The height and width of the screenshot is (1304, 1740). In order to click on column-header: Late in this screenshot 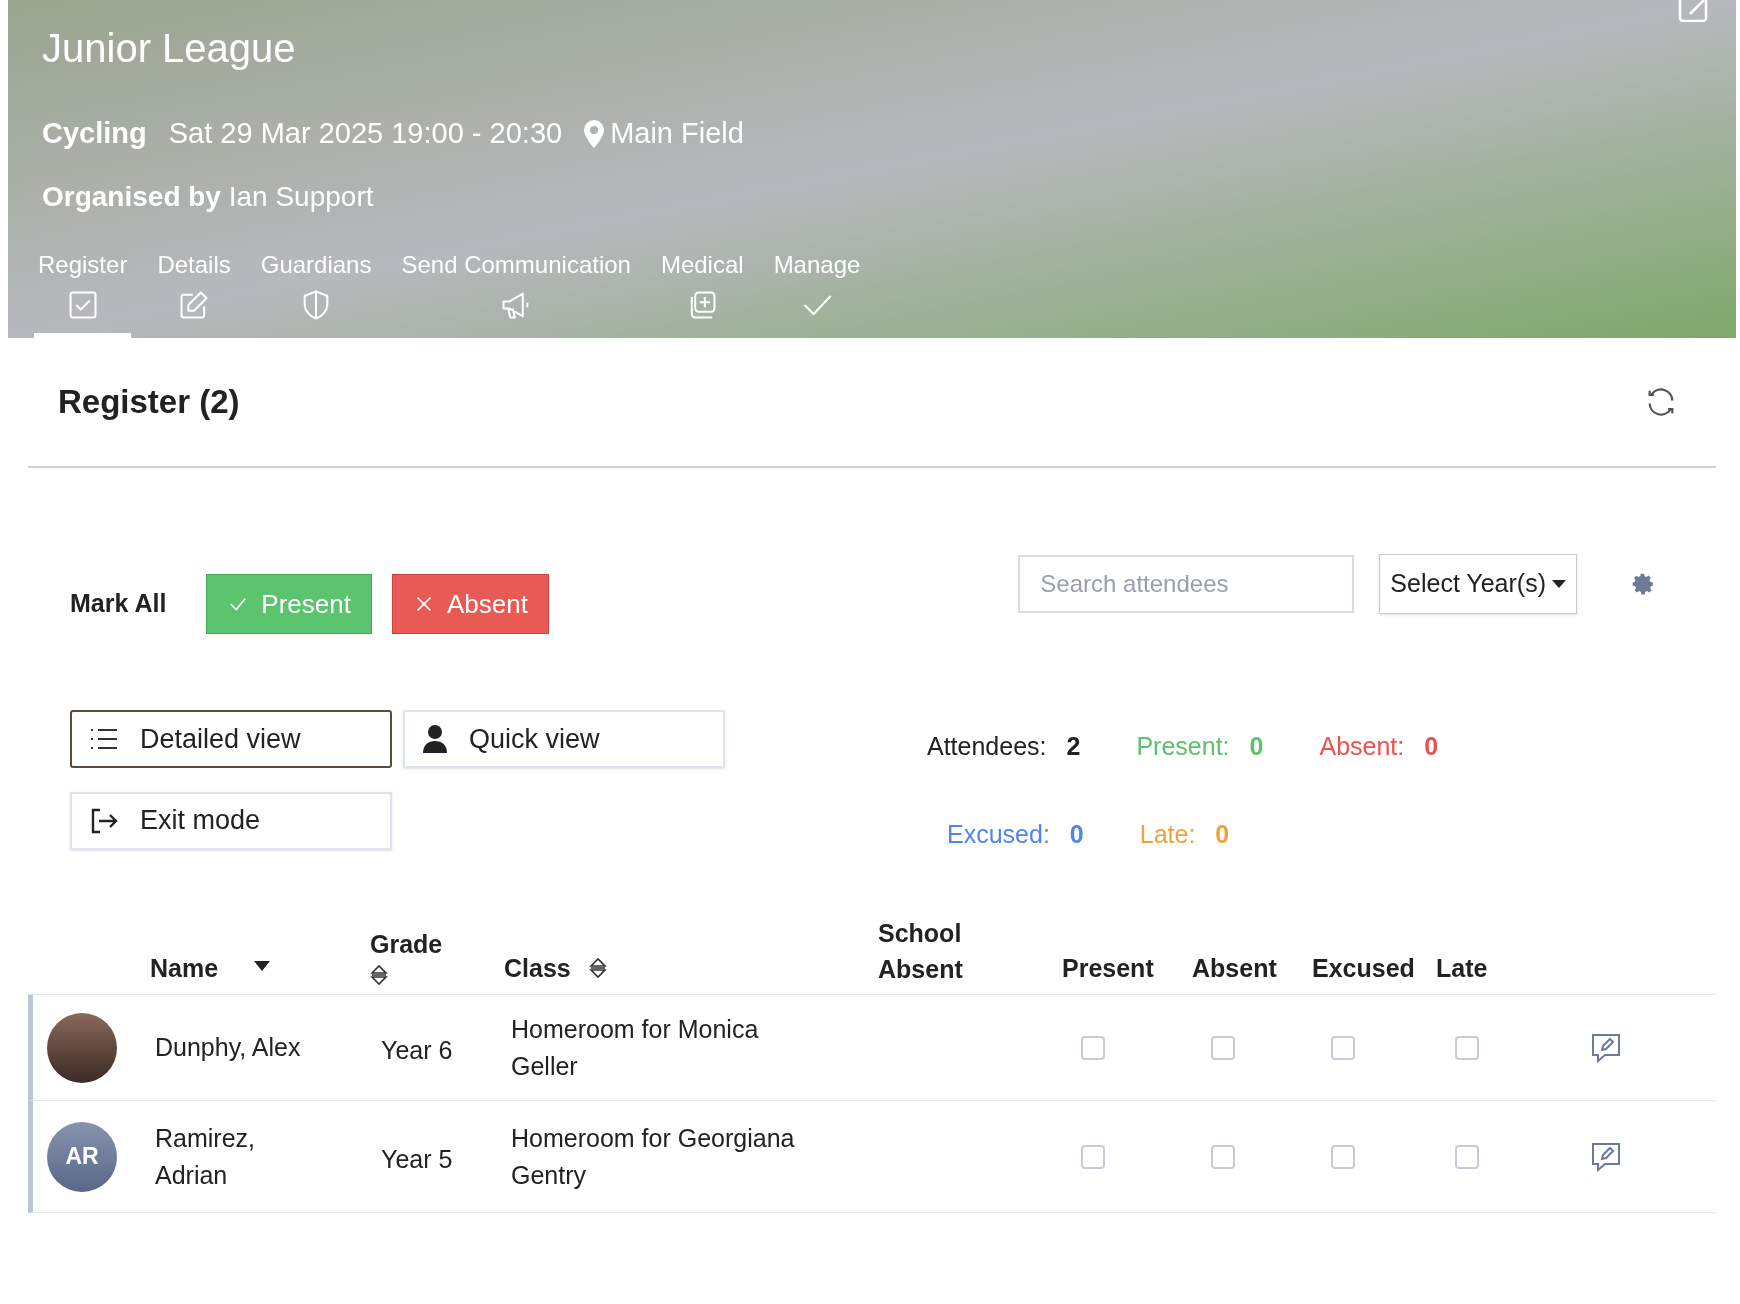, I will do `click(1462, 968)`.